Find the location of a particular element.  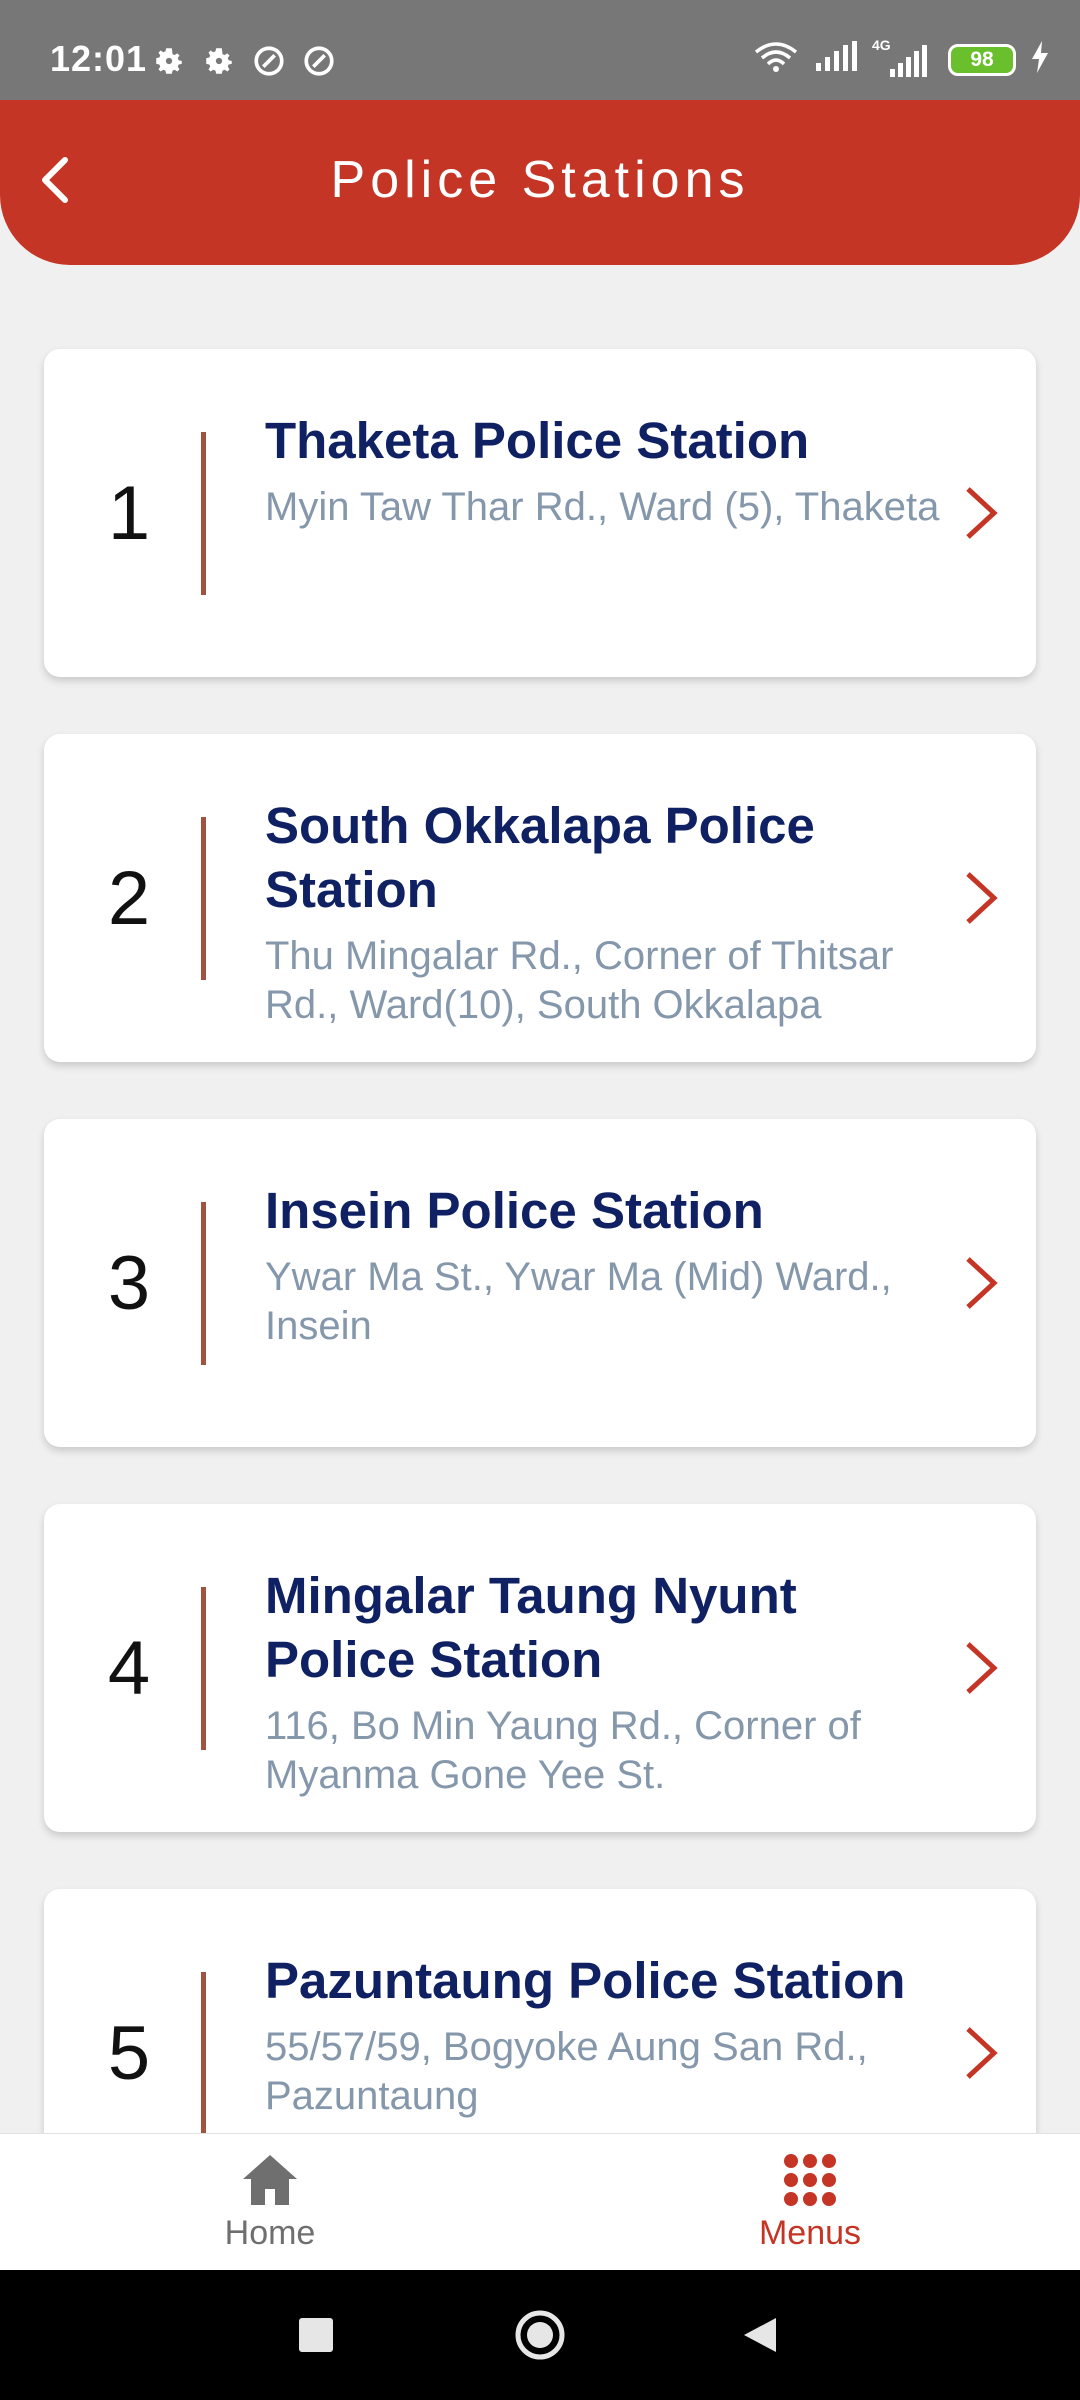

app-header: Police Stations is located at coordinates (540, 182).